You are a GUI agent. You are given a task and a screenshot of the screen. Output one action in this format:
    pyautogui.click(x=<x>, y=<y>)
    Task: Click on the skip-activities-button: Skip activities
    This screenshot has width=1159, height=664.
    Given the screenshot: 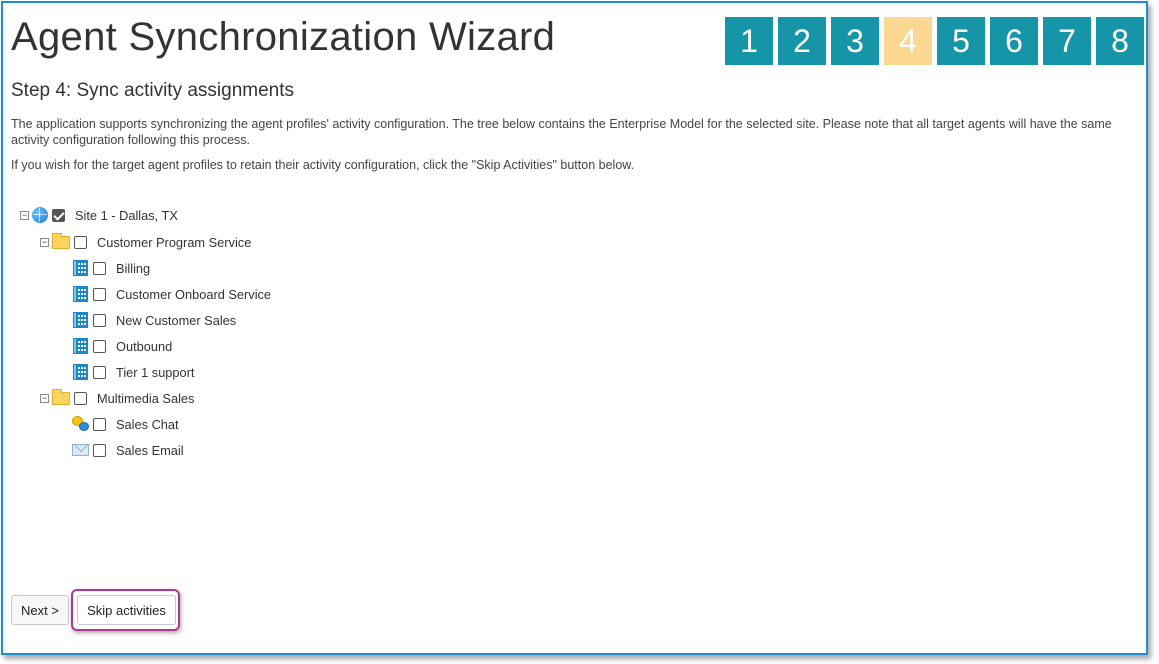 What is the action you would take?
    pyautogui.click(x=126, y=610)
    